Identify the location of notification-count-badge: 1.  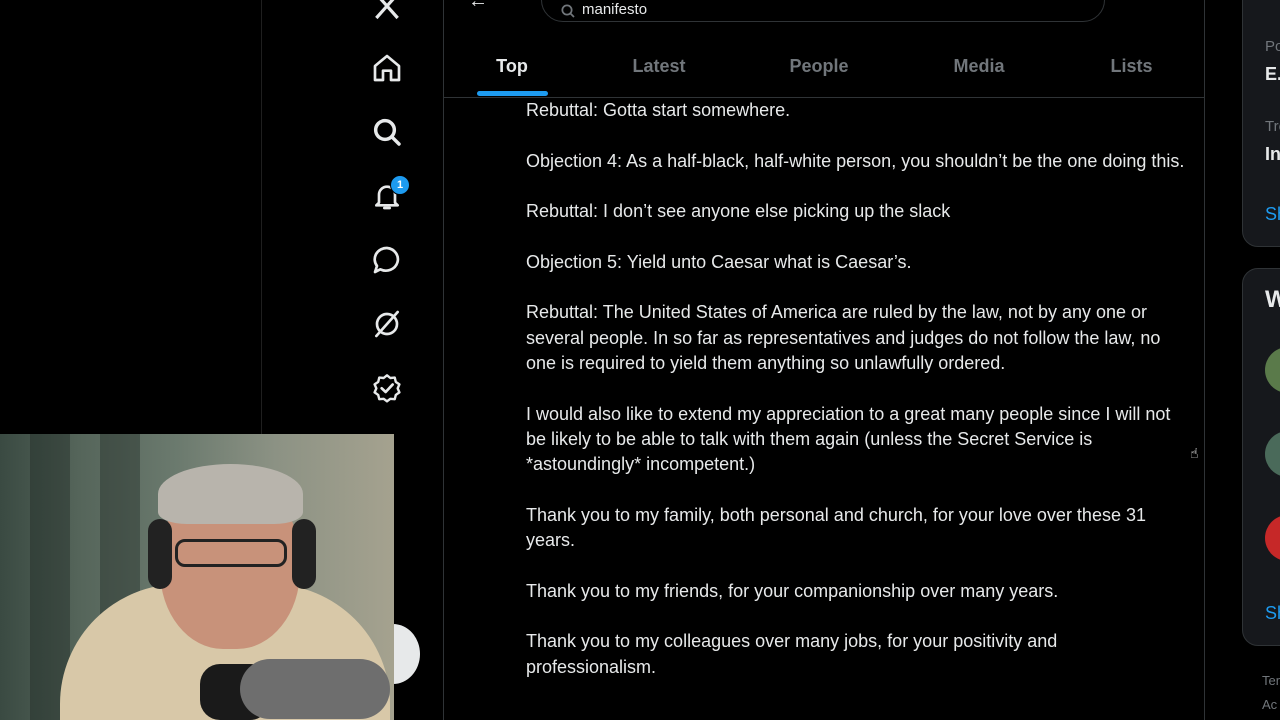
(400, 185).